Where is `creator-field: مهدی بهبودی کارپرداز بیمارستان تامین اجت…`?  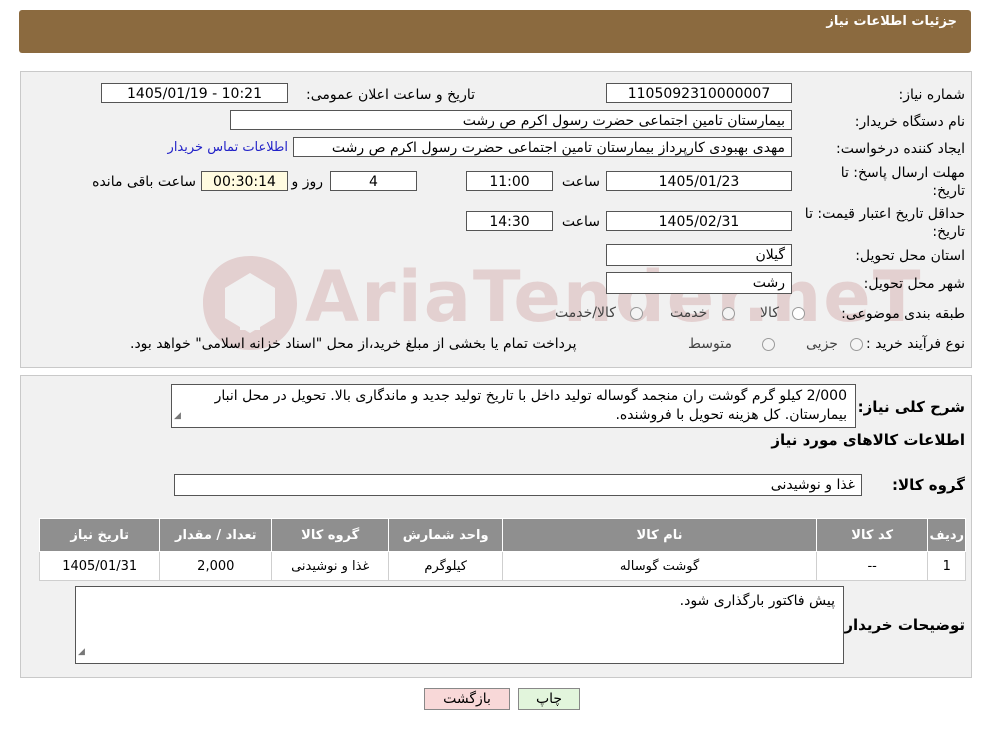
creator-field: مهدی بهبودی کارپرداز بیمارستان تامین اجت… is located at coordinates (542, 147).